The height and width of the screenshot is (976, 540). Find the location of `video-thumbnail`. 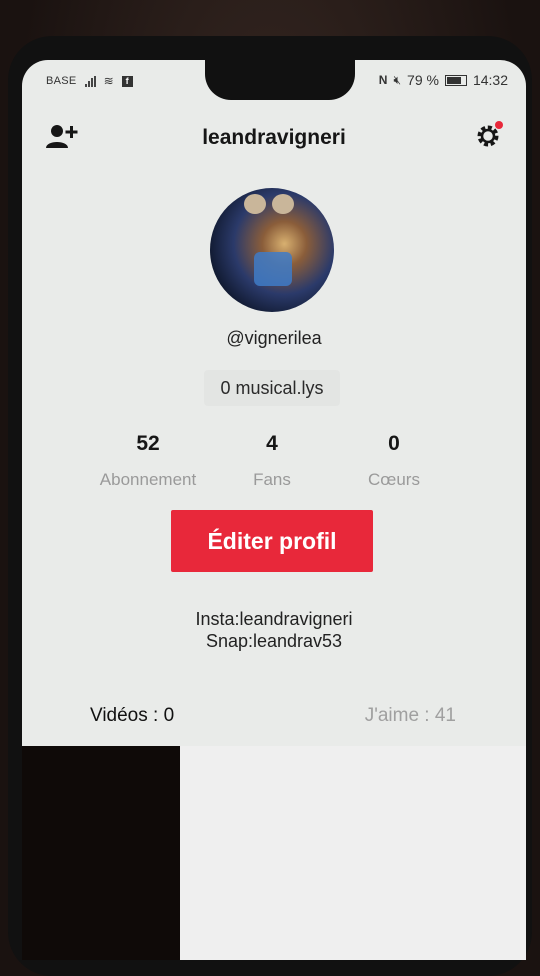

video-thumbnail is located at coordinates (101, 853).